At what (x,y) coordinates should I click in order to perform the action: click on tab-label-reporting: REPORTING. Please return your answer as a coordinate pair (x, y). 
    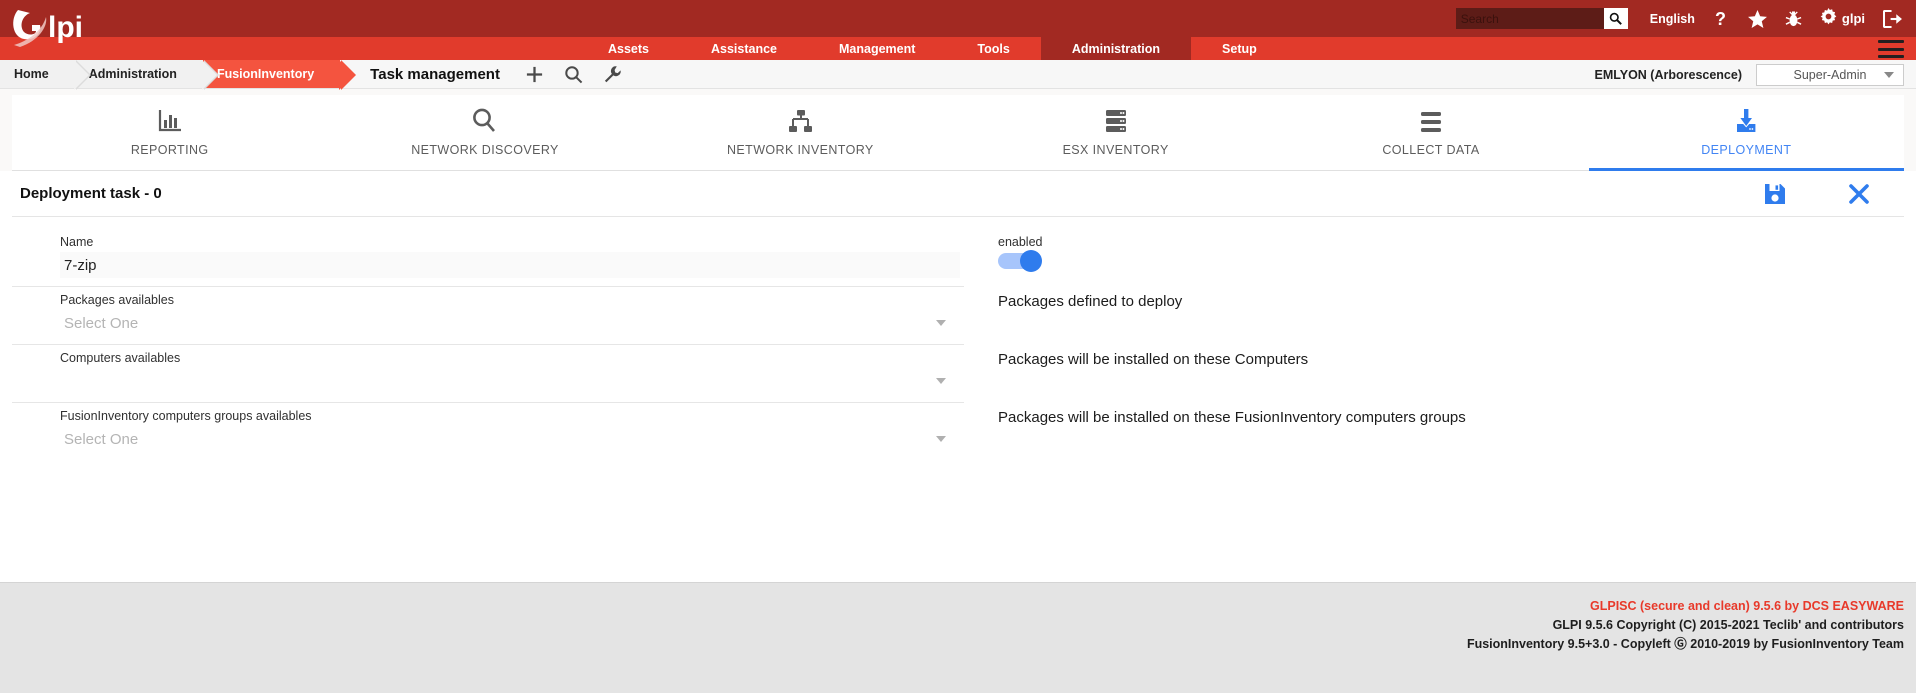
    Looking at the image, I should click on (169, 150).